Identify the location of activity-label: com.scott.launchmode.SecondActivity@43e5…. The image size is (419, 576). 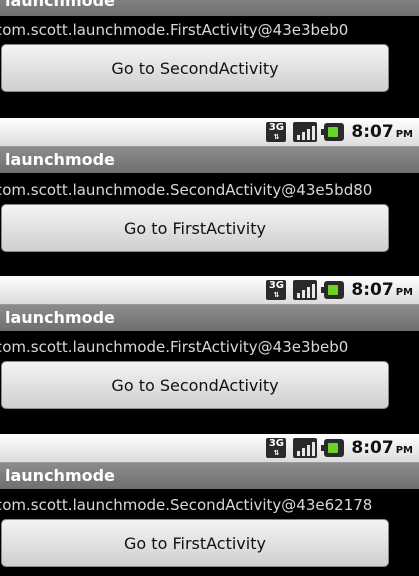
(186, 190).